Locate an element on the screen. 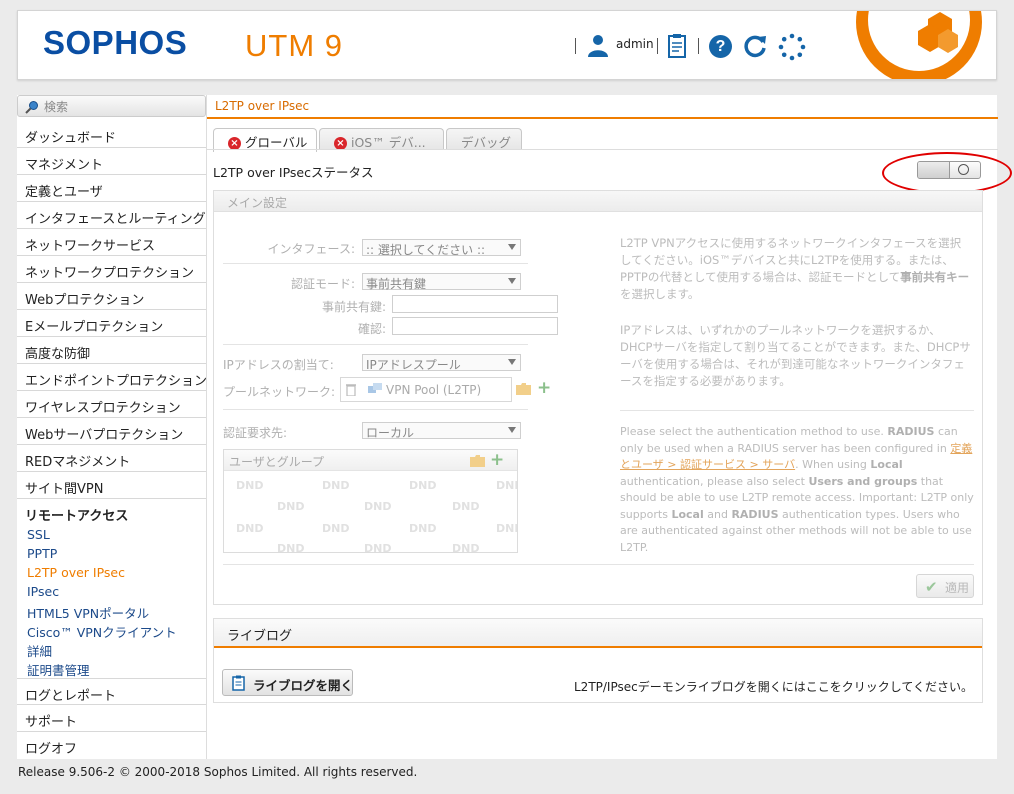 This screenshot has height=794, width=1014. interface-select-value: :: 選択してください :: is located at coordinates (426, 250).